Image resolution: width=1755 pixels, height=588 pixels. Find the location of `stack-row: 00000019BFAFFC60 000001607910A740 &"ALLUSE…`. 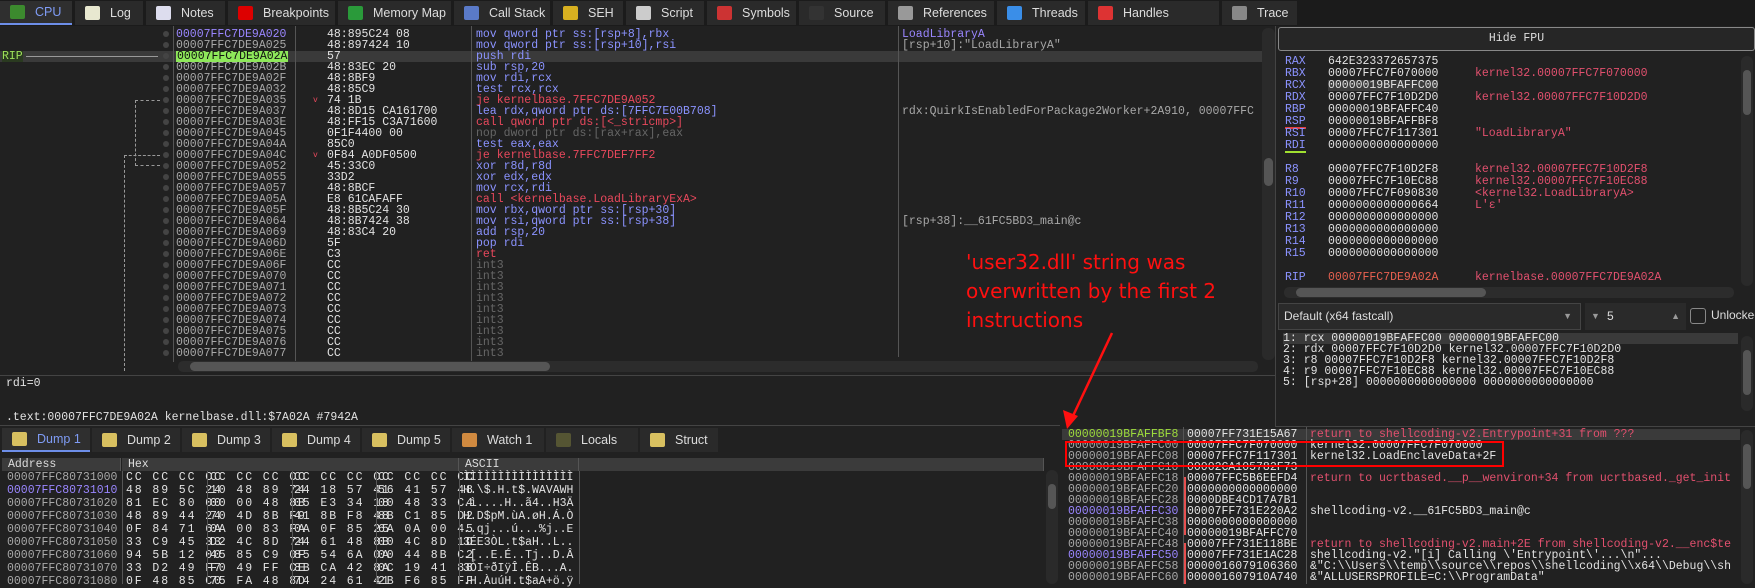

stack-row: 00000019BFAFFC60 000001607910A740 &"ALLUSE… is located at coordinates (1401, 578).